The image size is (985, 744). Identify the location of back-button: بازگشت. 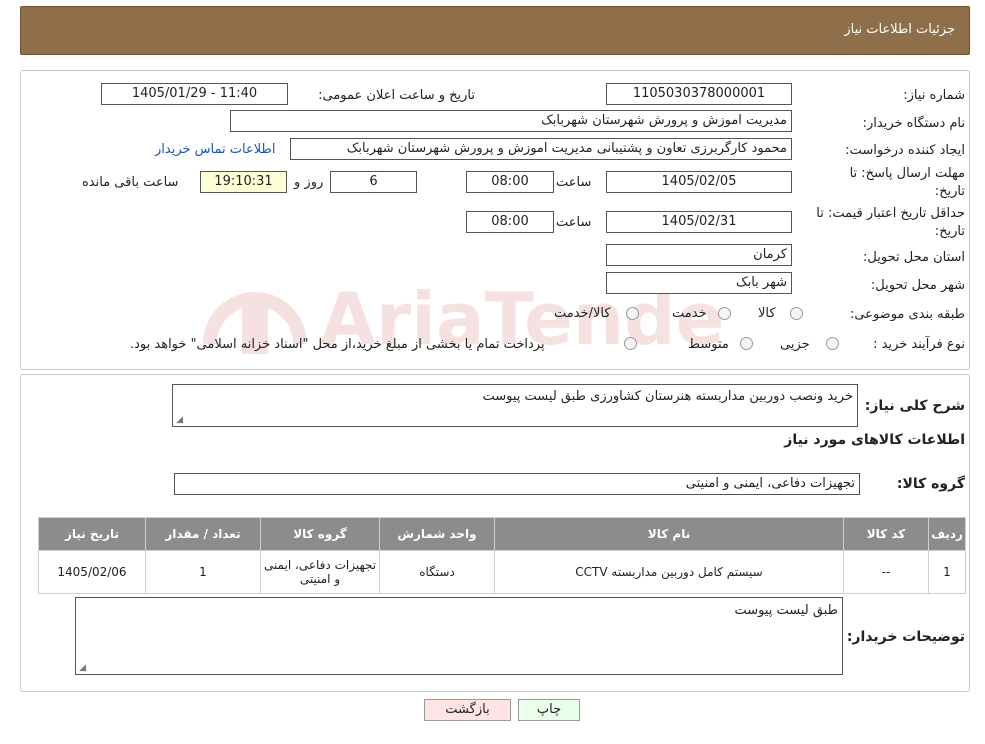
(467, 710).